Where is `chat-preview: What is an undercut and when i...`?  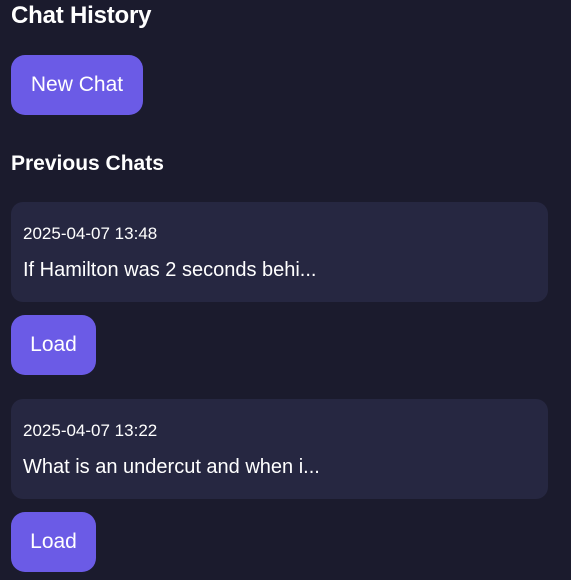 chat-preview: What is an undercut and when i... is located at coordinates (171, 467).